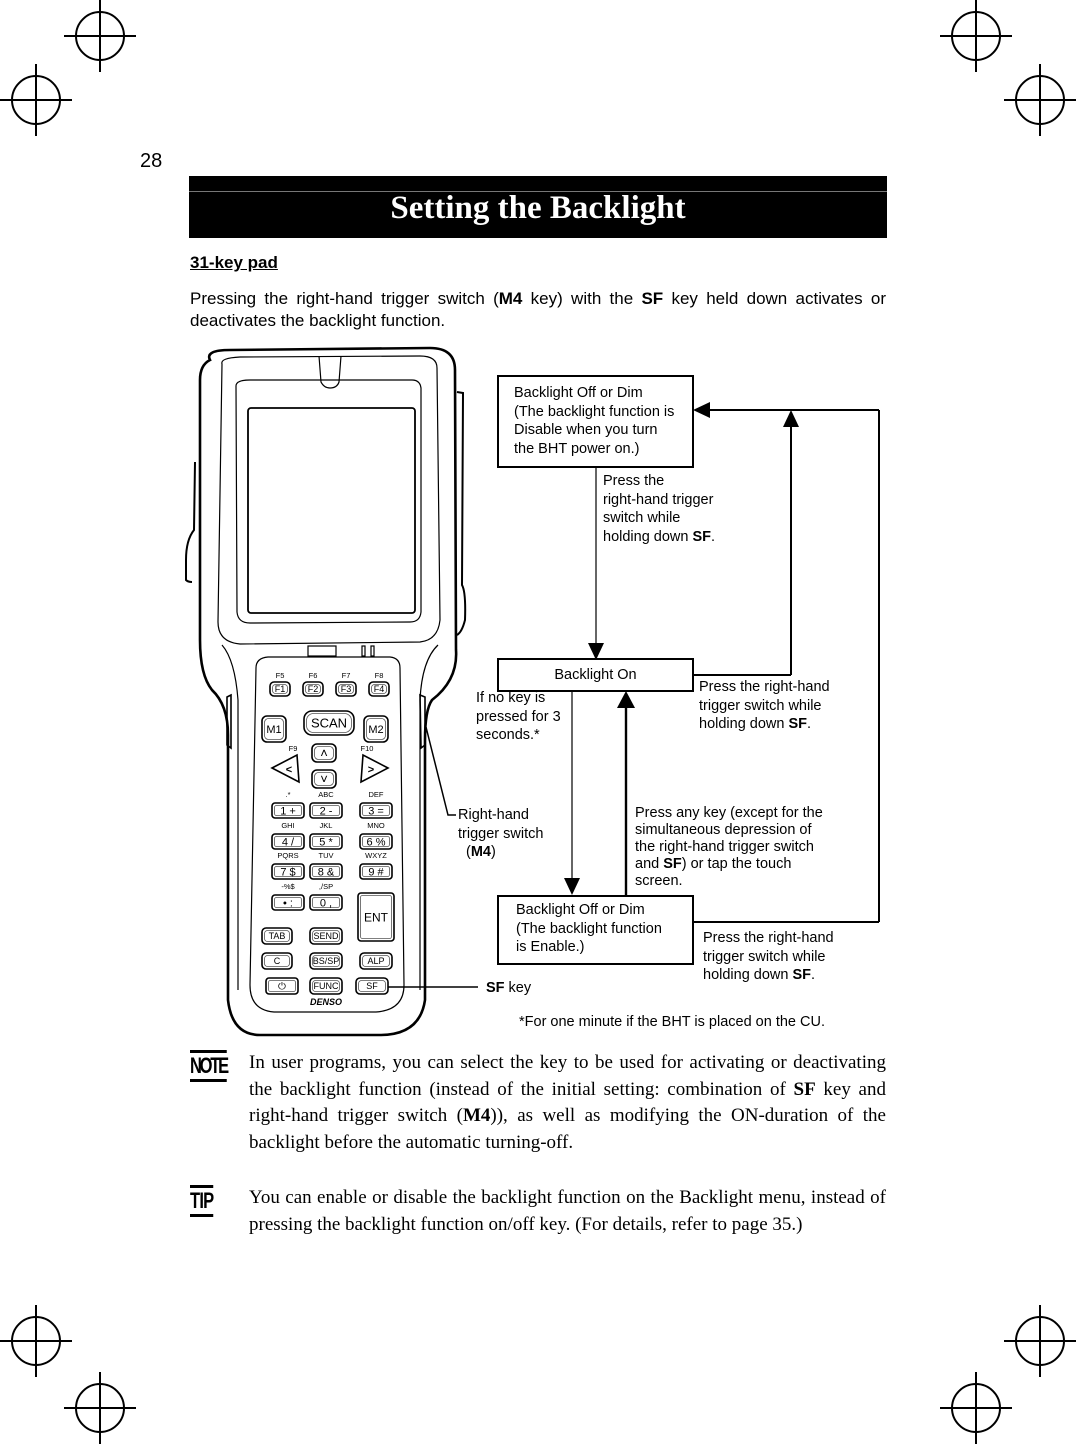  Describe the element at coordinates (508, 735) in the screenshot. I see `label-line: seconds.*` at that location.